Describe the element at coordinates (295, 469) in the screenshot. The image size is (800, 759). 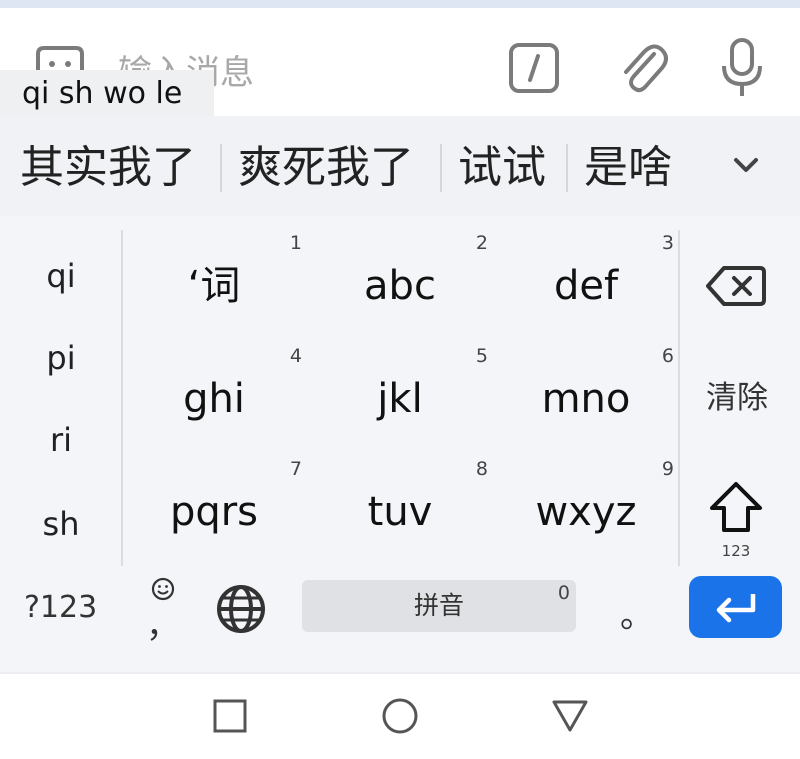
I see `key-hint: 7` at that location.